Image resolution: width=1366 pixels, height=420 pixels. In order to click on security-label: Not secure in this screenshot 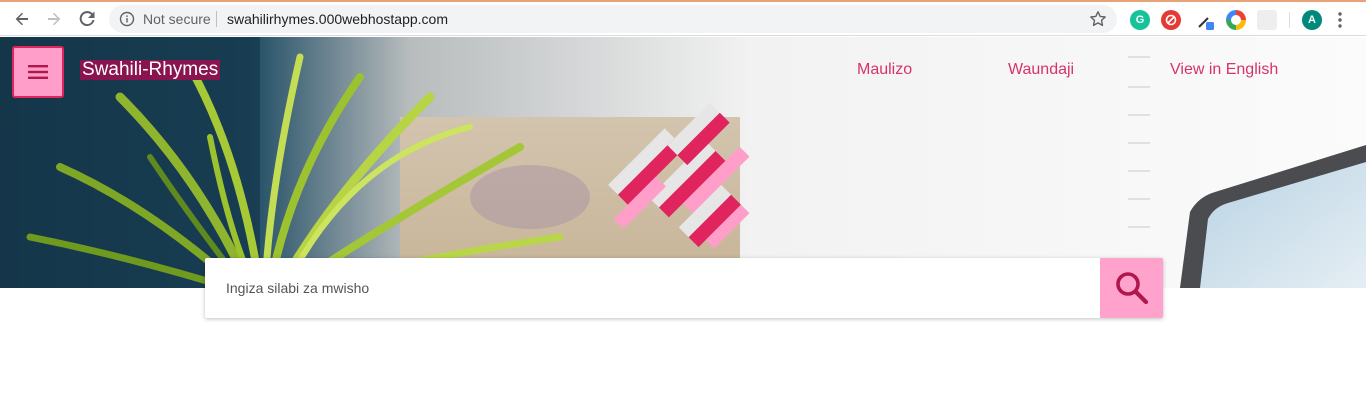, I will do `click(177, 19)`.